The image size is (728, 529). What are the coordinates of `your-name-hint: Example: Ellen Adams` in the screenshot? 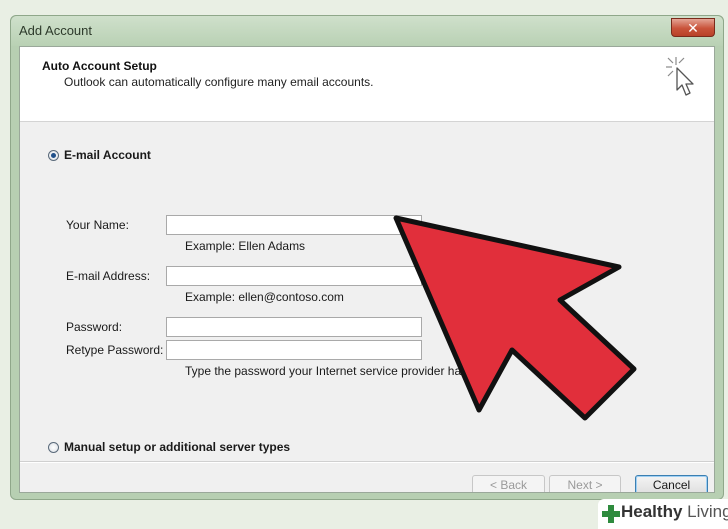 It's located at (245, 246).